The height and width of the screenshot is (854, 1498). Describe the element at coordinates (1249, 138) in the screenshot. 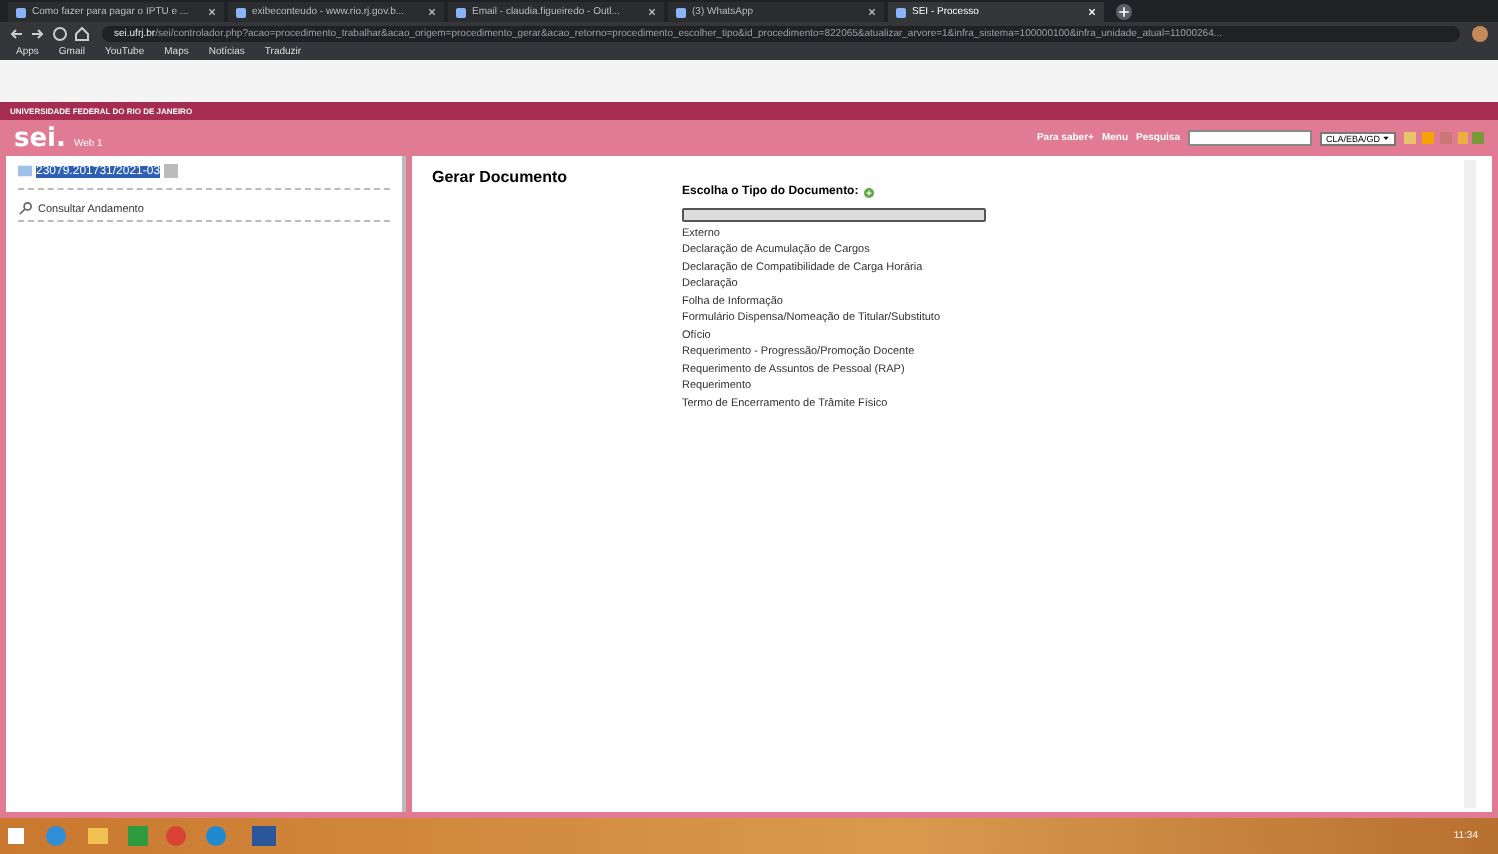

I see `search-field` at that location.